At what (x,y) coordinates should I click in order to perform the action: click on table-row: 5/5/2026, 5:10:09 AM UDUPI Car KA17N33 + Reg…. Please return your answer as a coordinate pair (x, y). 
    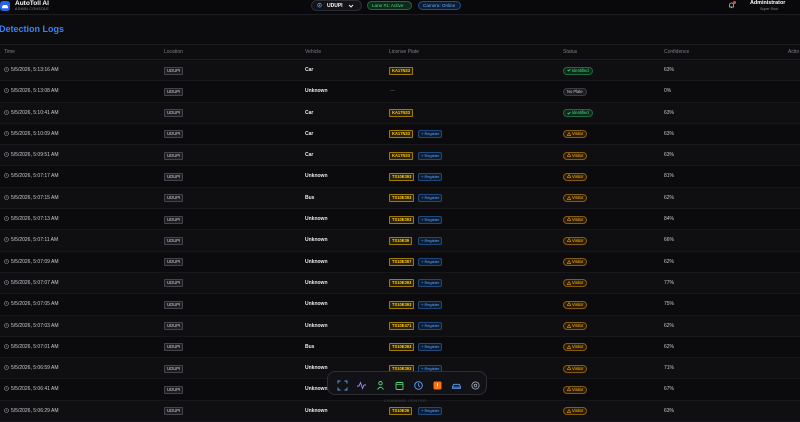
    Looking at the image, I should click on (400, 134).